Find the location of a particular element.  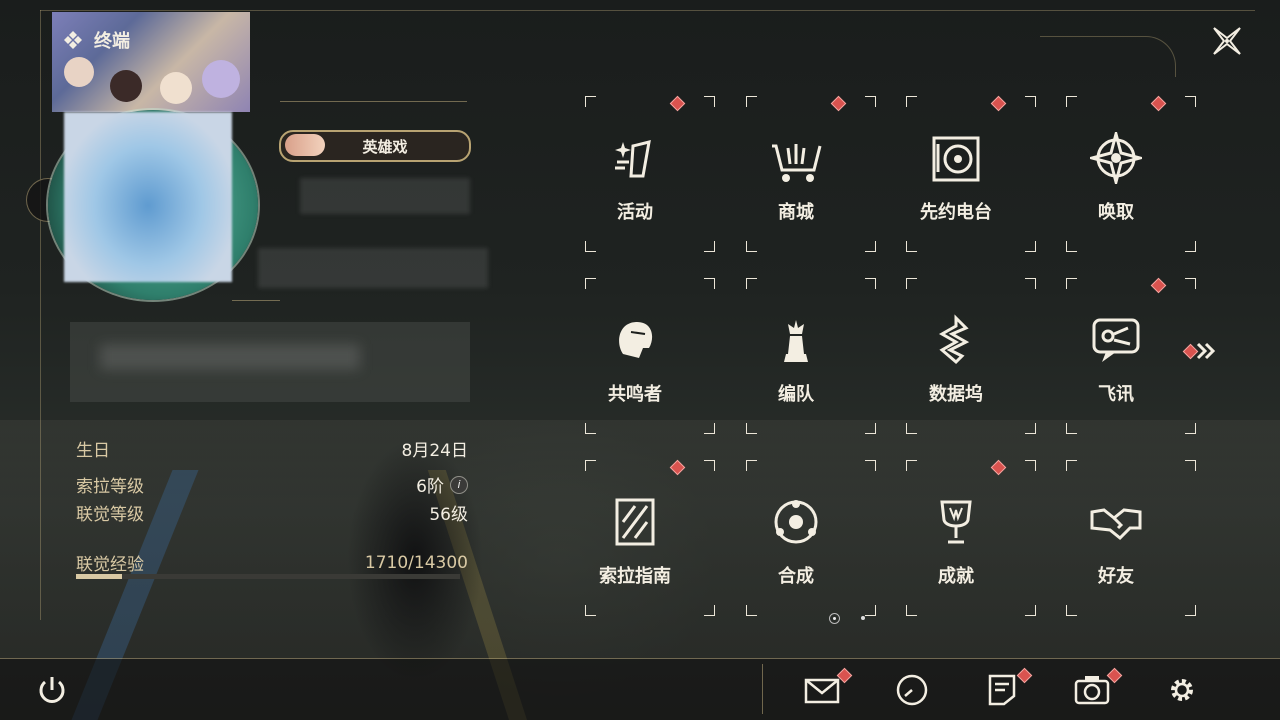

chess-team-icon is located at coordinates (796, 341).